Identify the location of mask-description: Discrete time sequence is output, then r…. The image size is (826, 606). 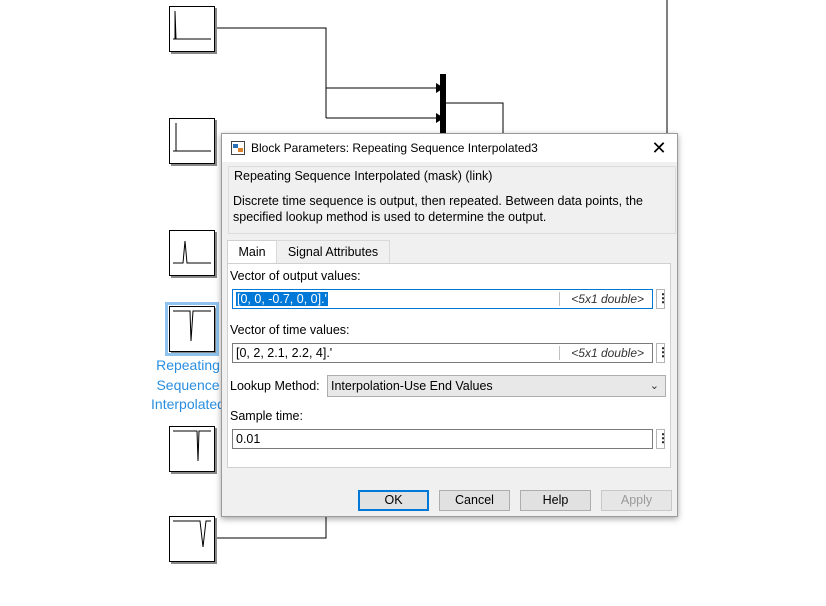
(438, 209).